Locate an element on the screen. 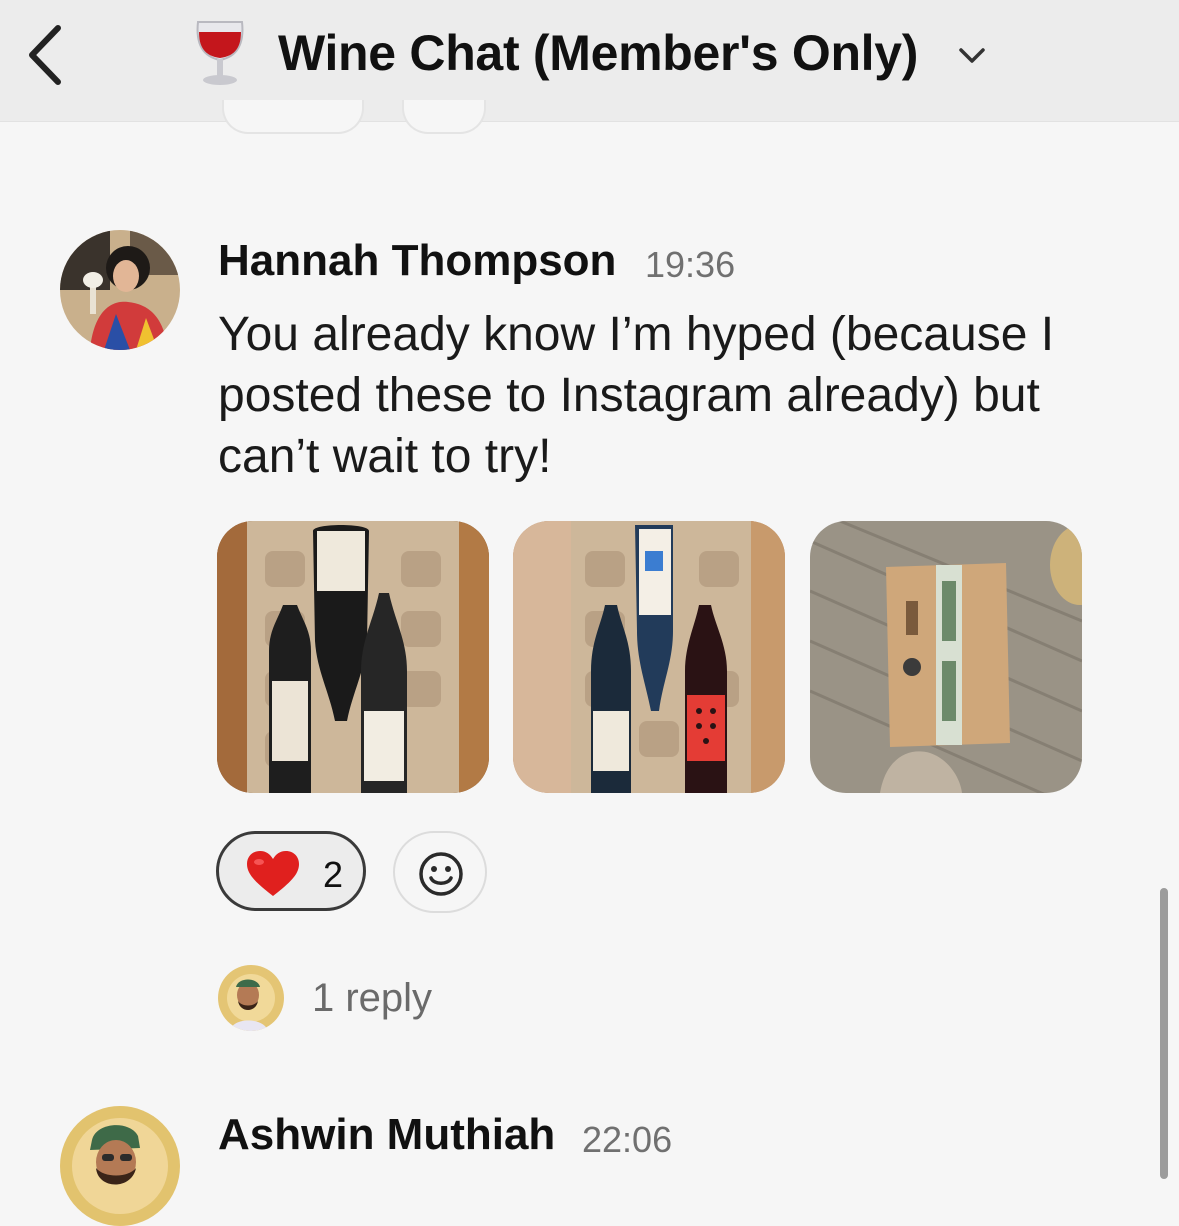 The image size is (1179, 1226). wine-glass-icon is located at coordinates (220, 53).